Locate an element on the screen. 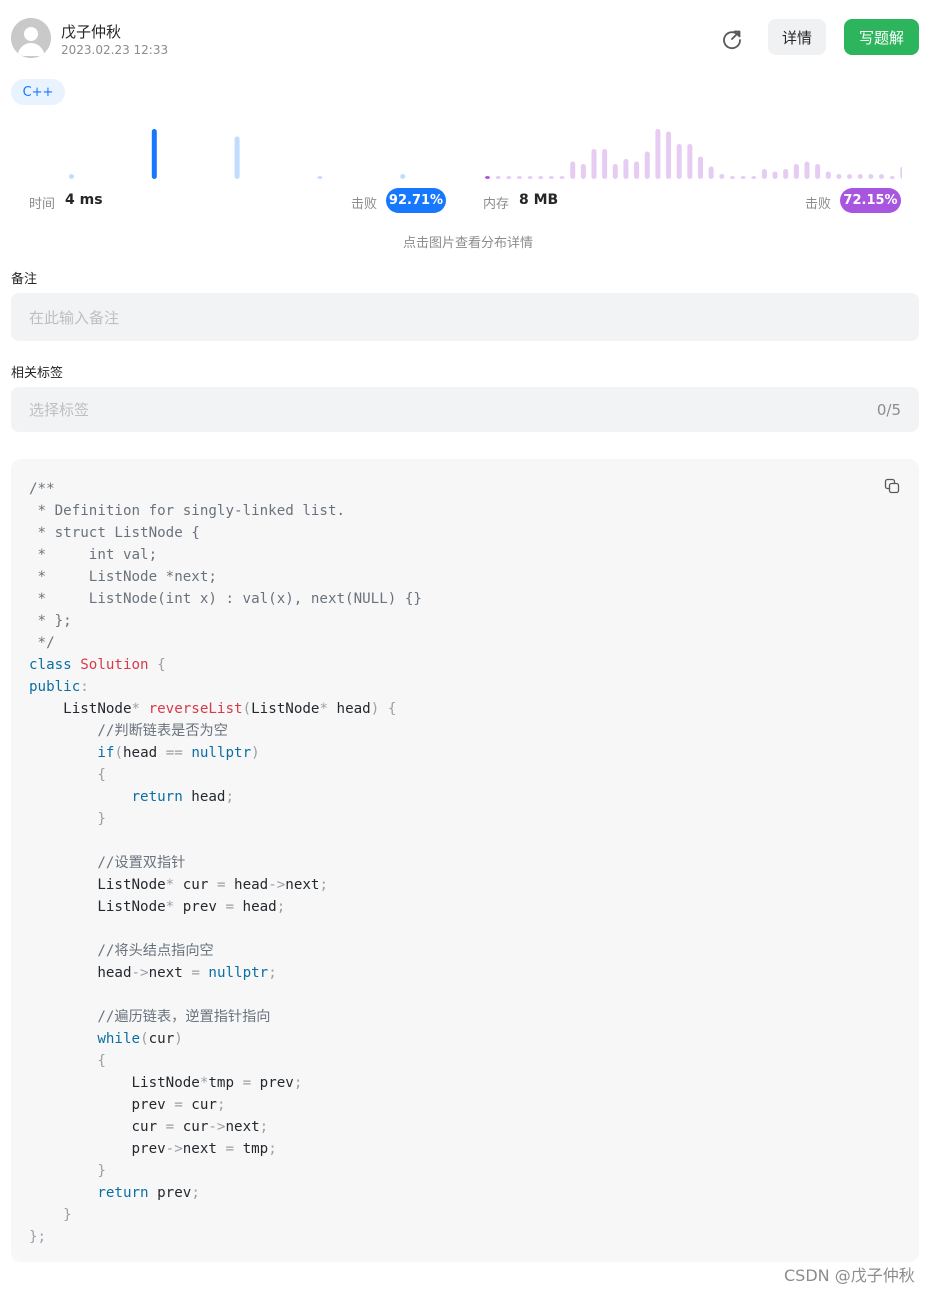 This screenshot has height=1290, width=936. notes-input: 在此输入备注 is located at coordinates (465, 317).